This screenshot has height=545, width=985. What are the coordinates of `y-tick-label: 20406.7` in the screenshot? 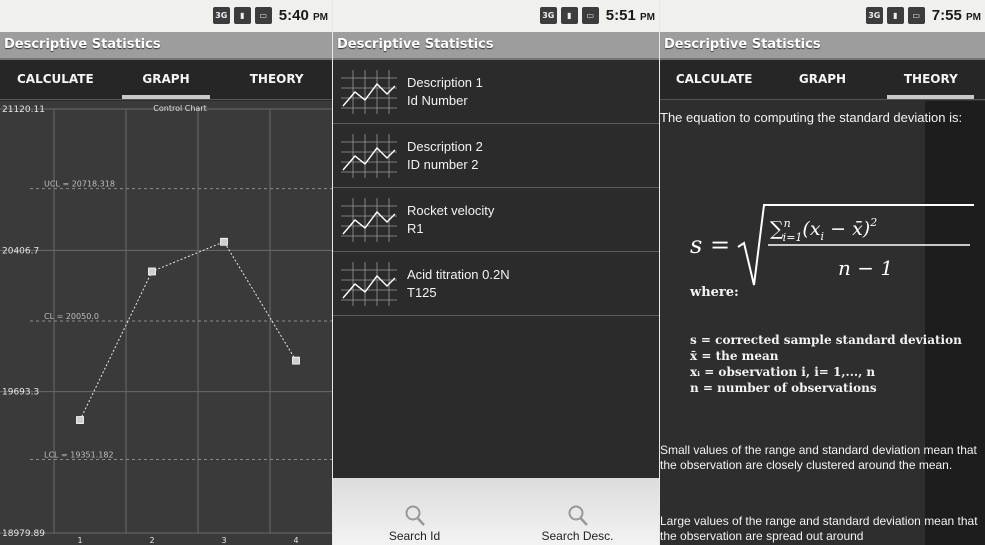 It's located at (20, 251).